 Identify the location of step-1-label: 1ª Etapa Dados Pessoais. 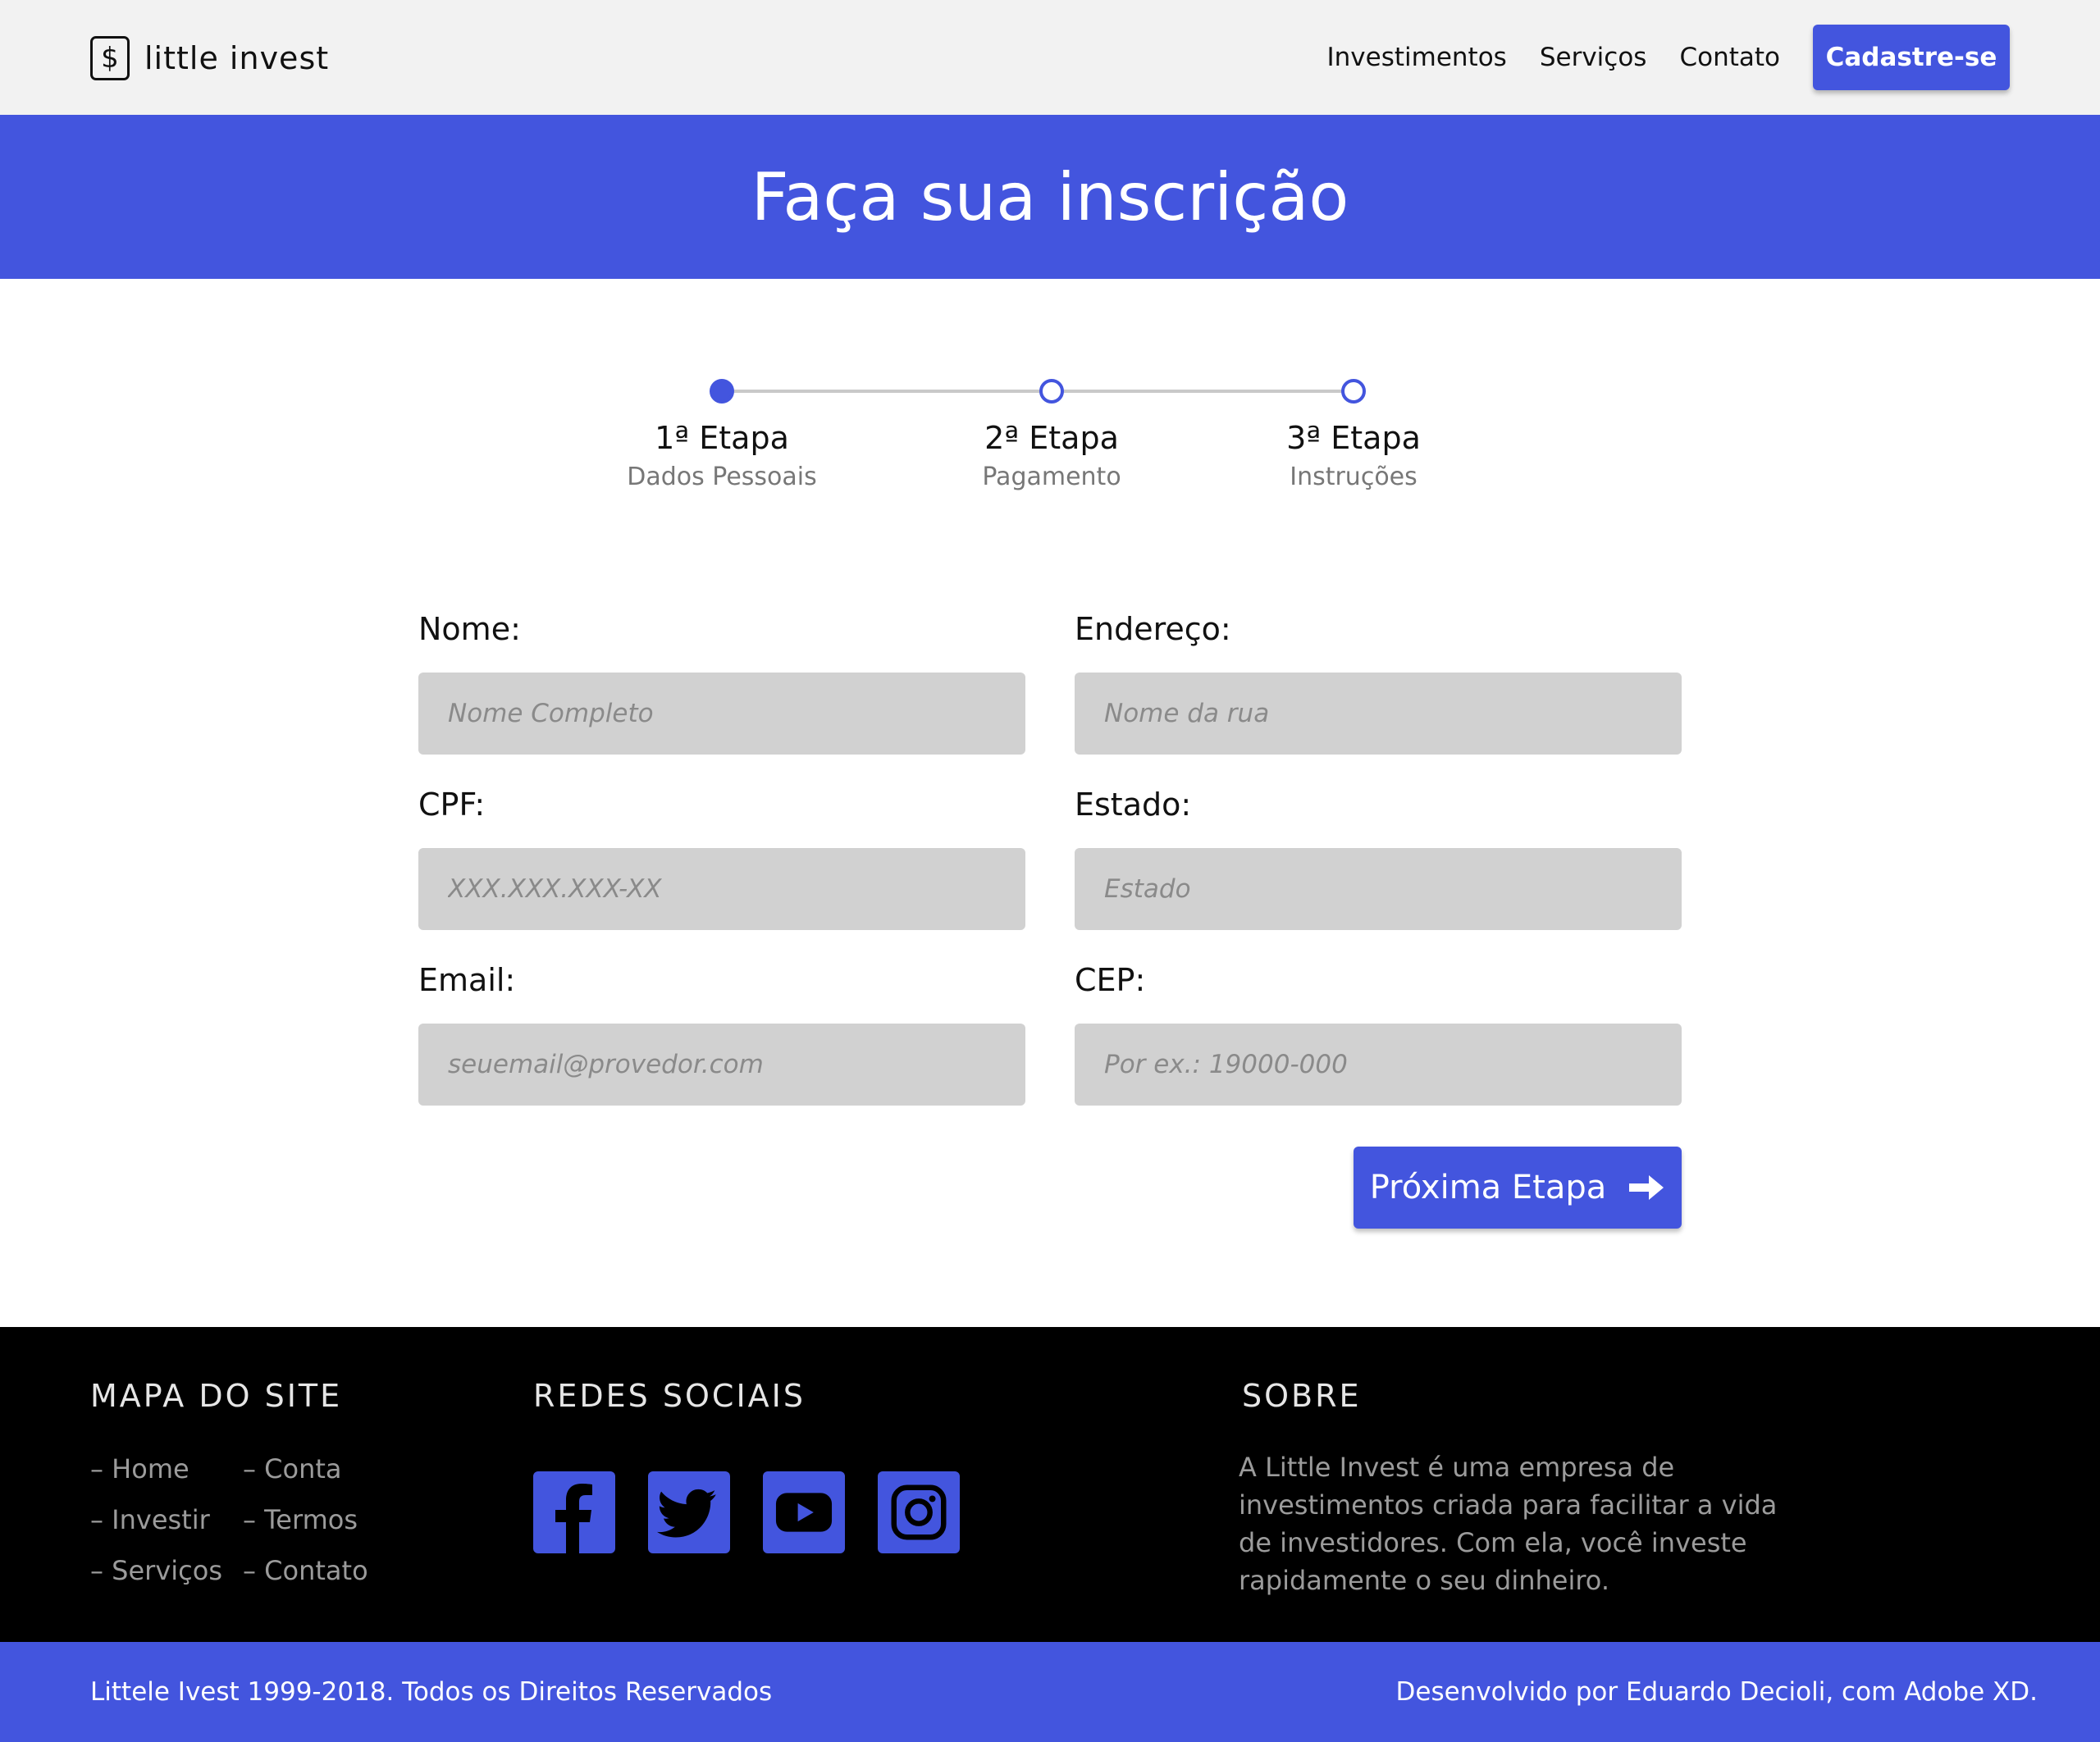
(722, 456).